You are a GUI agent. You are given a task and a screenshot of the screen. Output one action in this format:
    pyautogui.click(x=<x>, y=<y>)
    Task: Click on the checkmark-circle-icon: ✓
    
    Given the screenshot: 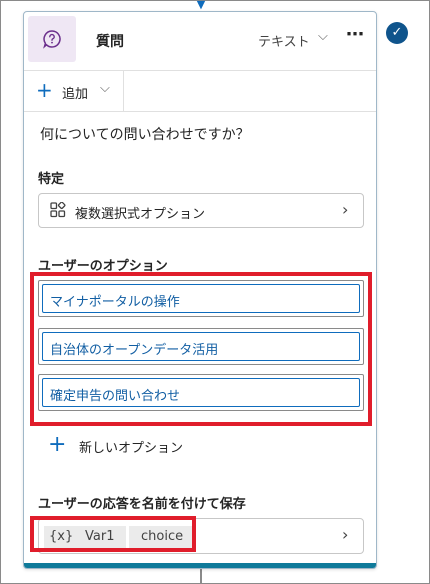 What is the action you would take?
    pyautogui.click(x=397, y=33)
    